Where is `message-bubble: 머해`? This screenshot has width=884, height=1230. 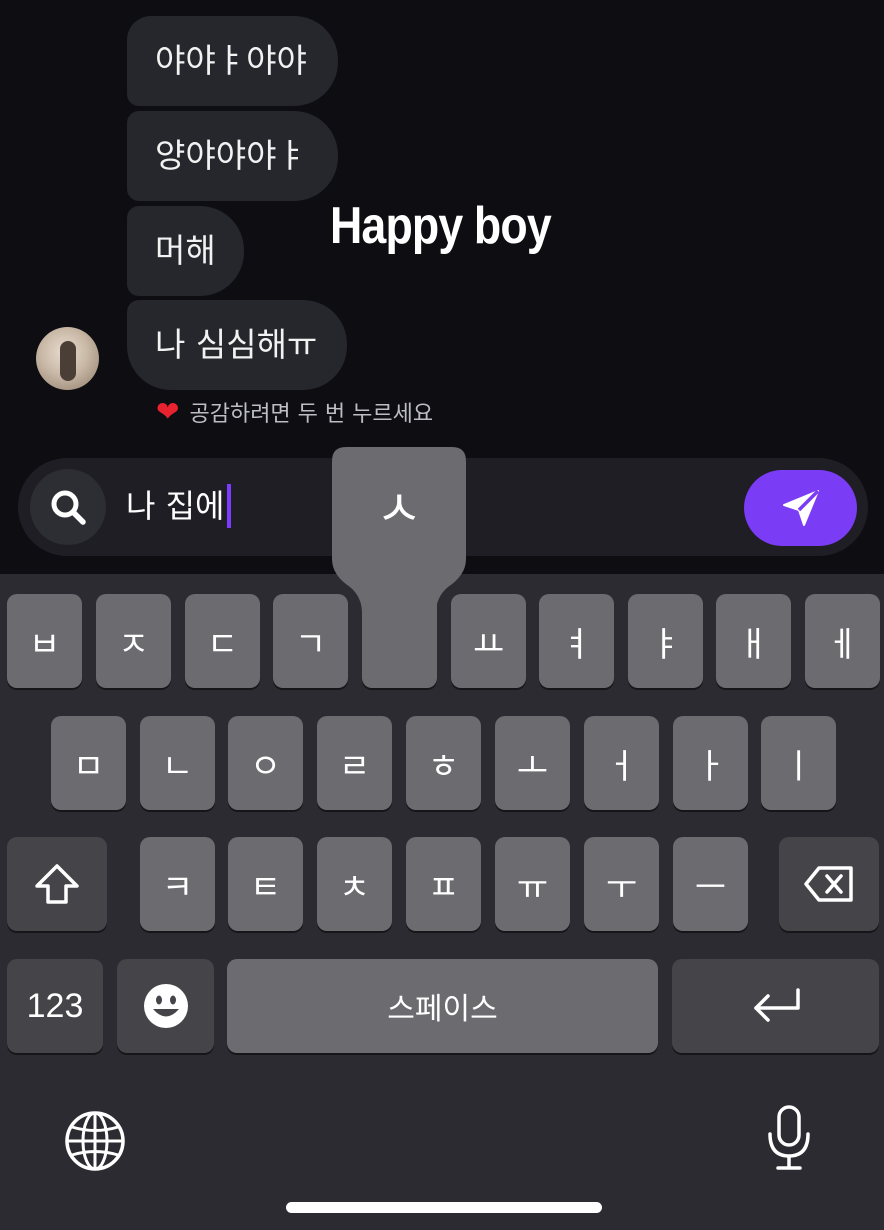 message-bubble: 머해 is located at coordinates (185, 251).